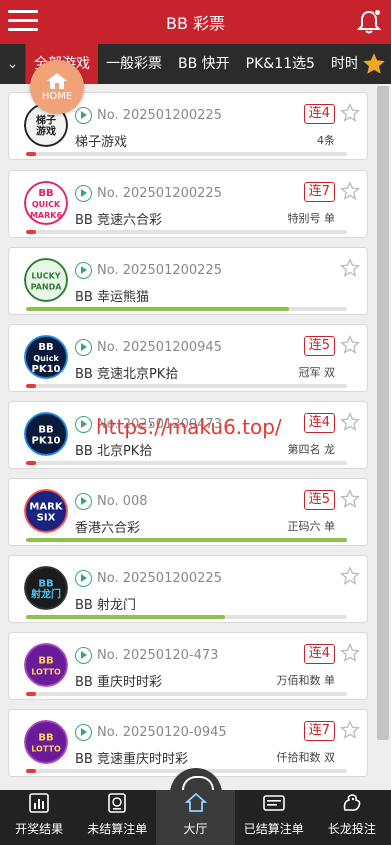 The width and height of the screenshot is (391, 845). What do you see at coordinates (188, 281) in the screenshot?
I see `lottery-card: LUCKY PANDA No. 202501200225 BB 幸运熊猫` at bounding box center [188, 281].